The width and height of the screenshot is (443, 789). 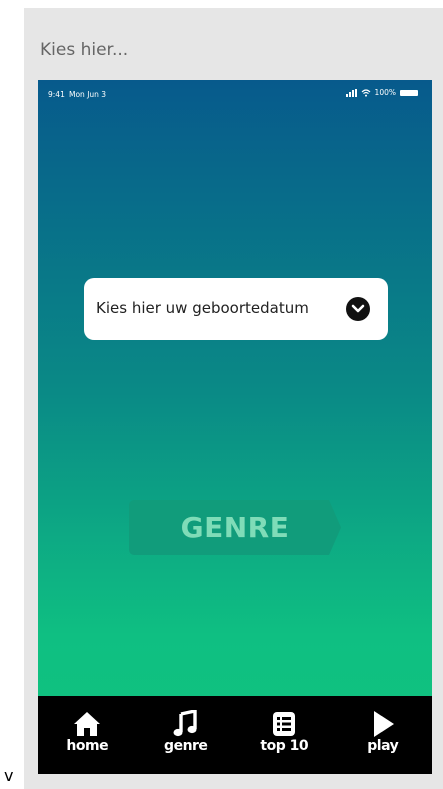 I want to click on tab-top10: top 10, so click(x=284, y=735).